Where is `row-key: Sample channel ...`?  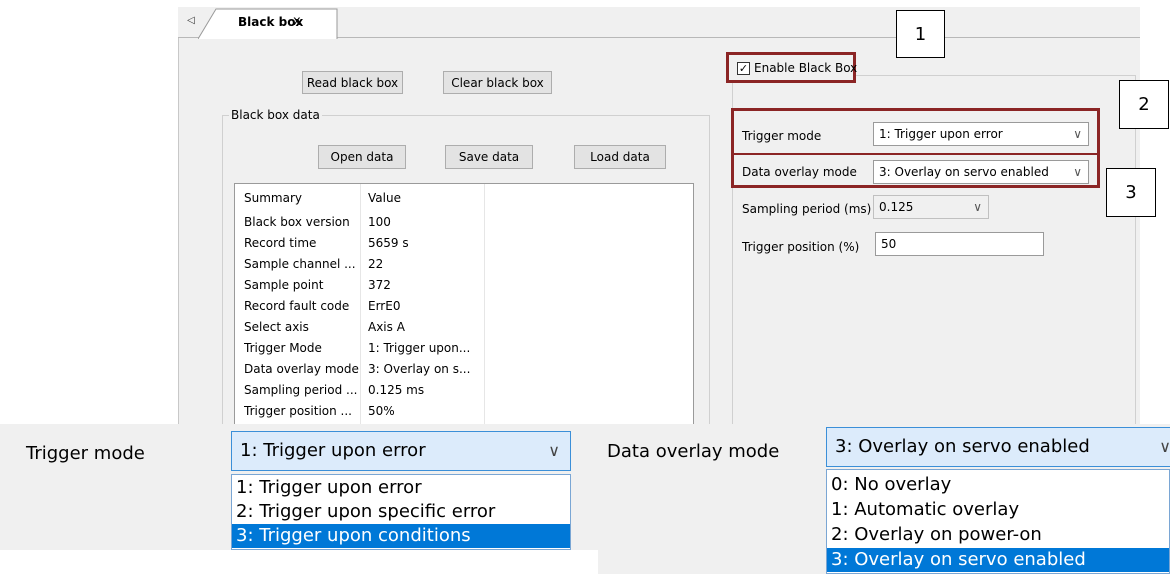 row-key: Sample channel ... is located at coordinates (300, 264).